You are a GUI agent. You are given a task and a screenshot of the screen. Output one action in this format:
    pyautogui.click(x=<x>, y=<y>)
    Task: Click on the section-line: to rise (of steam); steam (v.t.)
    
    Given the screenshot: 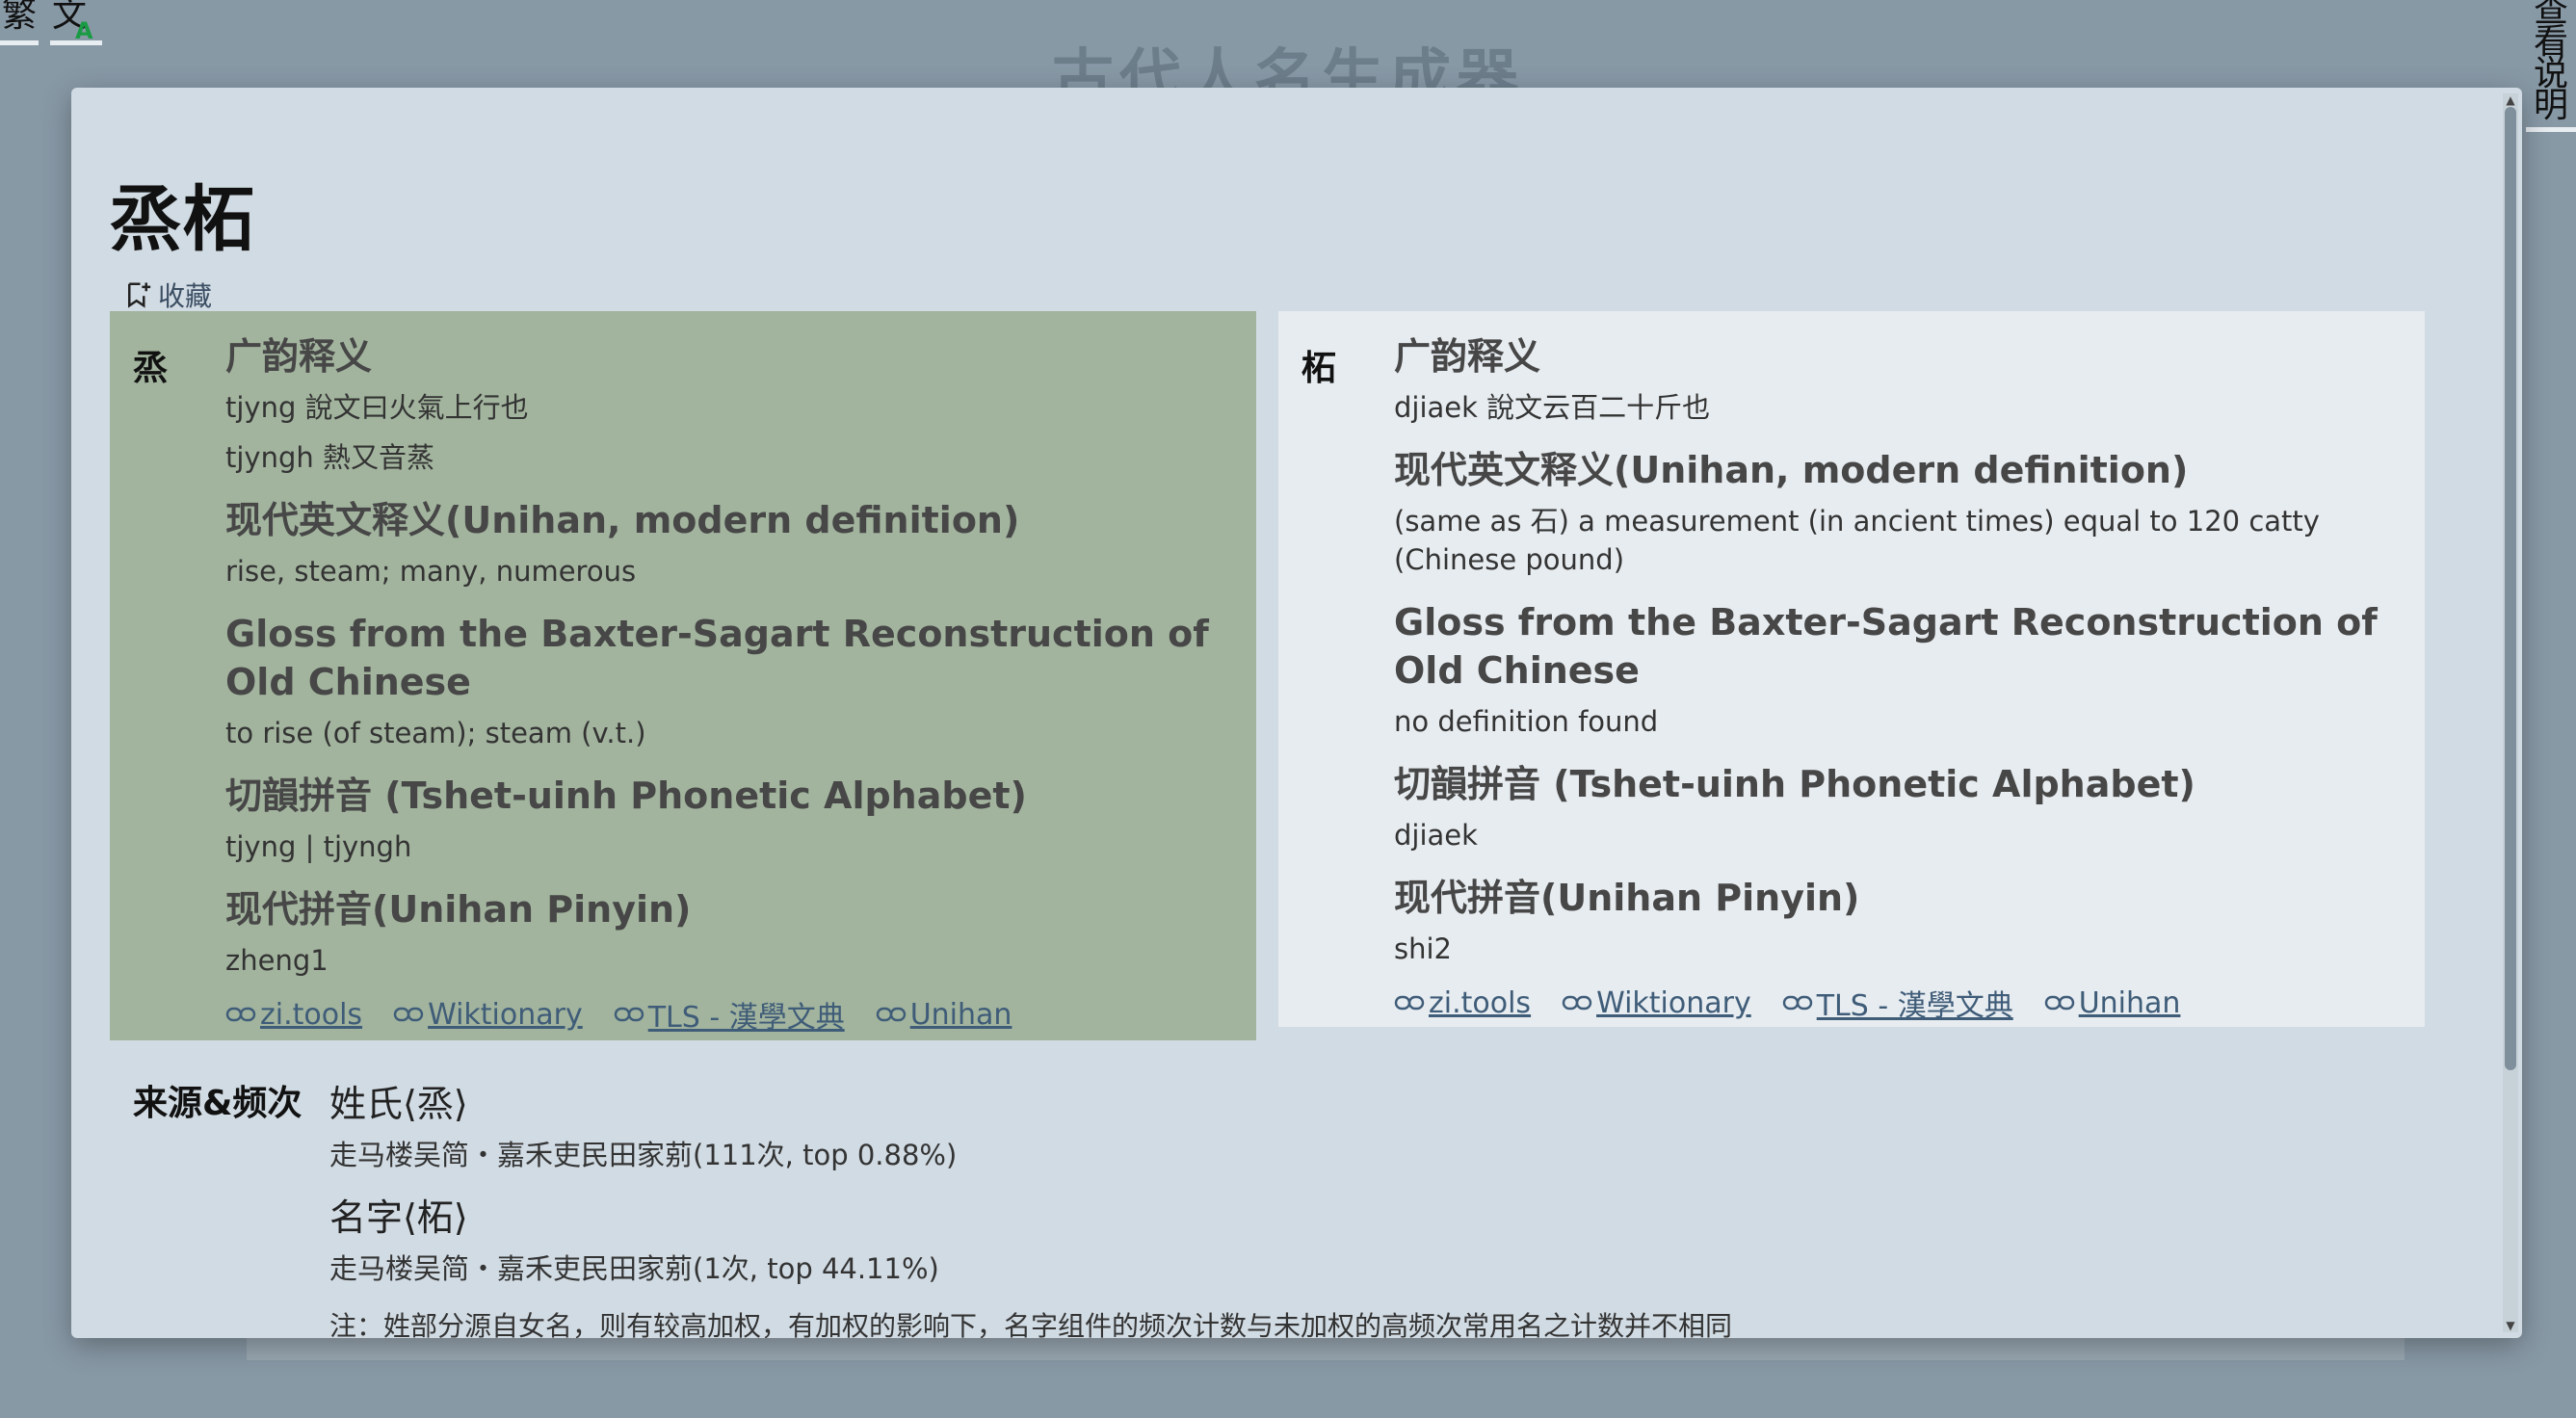 What is the action you would take?
    pyautogui.click(x=436, y=733)
    